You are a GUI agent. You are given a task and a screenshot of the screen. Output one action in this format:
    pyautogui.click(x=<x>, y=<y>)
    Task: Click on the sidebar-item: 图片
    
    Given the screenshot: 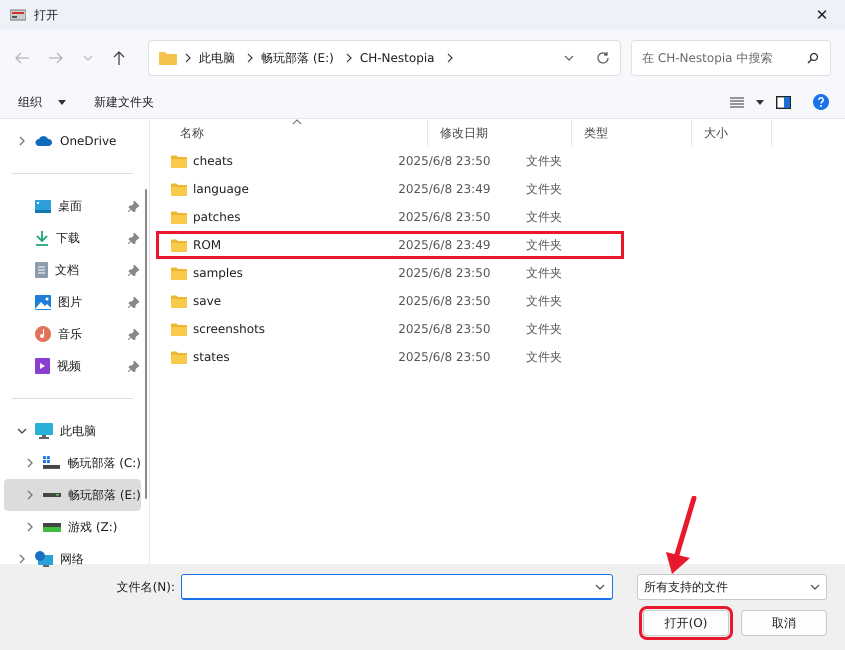 What is the action you would take?
    pyautogui.click(x=72, y=302)
    